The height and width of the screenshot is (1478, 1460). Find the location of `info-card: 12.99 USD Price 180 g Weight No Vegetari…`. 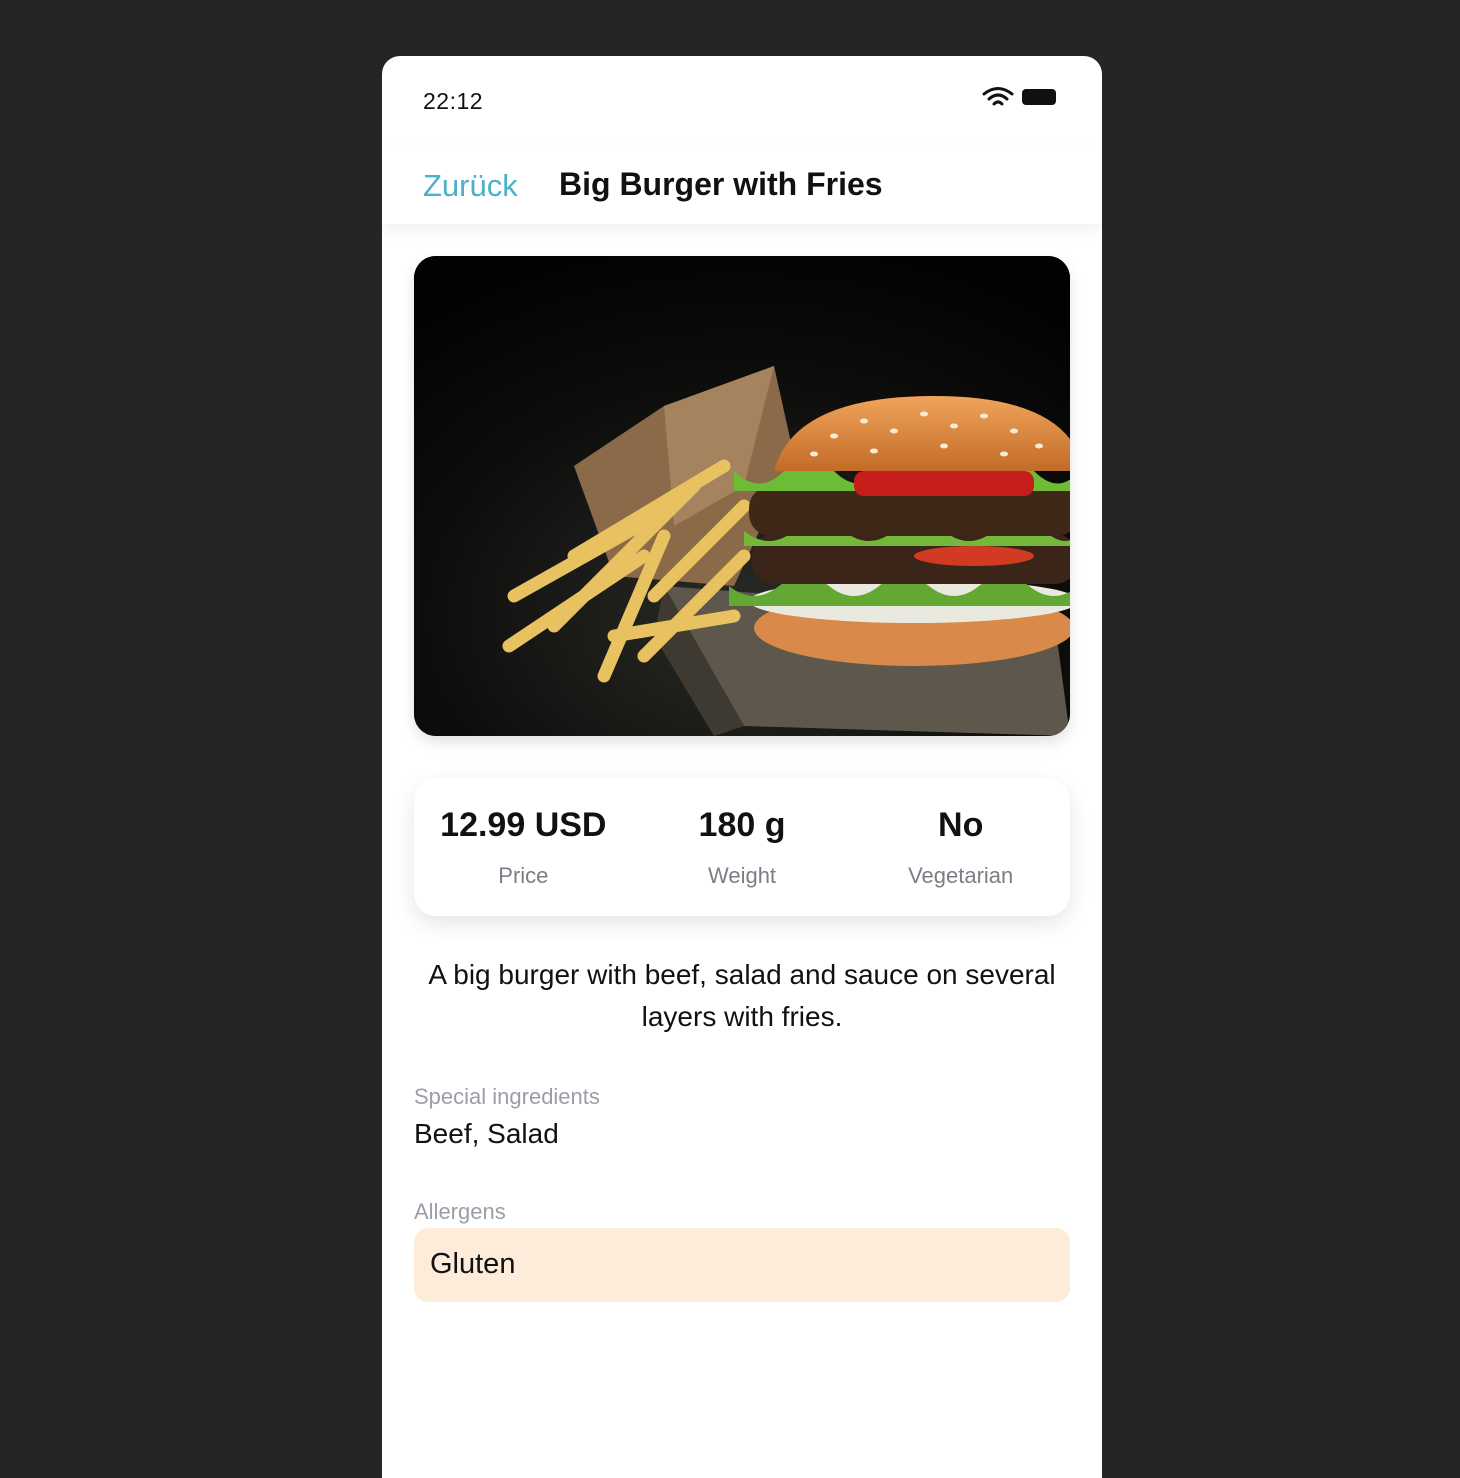

info-card: 12.99 USD Price 180 g Weight No Vegetari… is located at coordinates (742, 847).